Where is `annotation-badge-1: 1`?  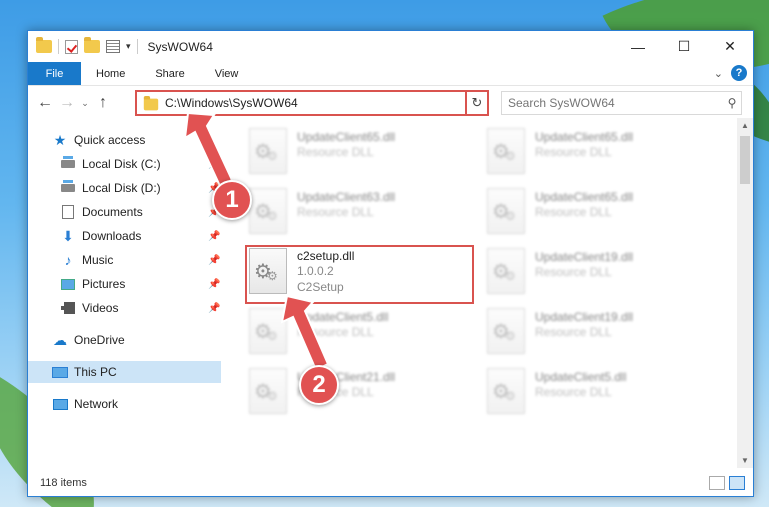
annotation-badge-1: 1 is located at coordinates (232, 200).